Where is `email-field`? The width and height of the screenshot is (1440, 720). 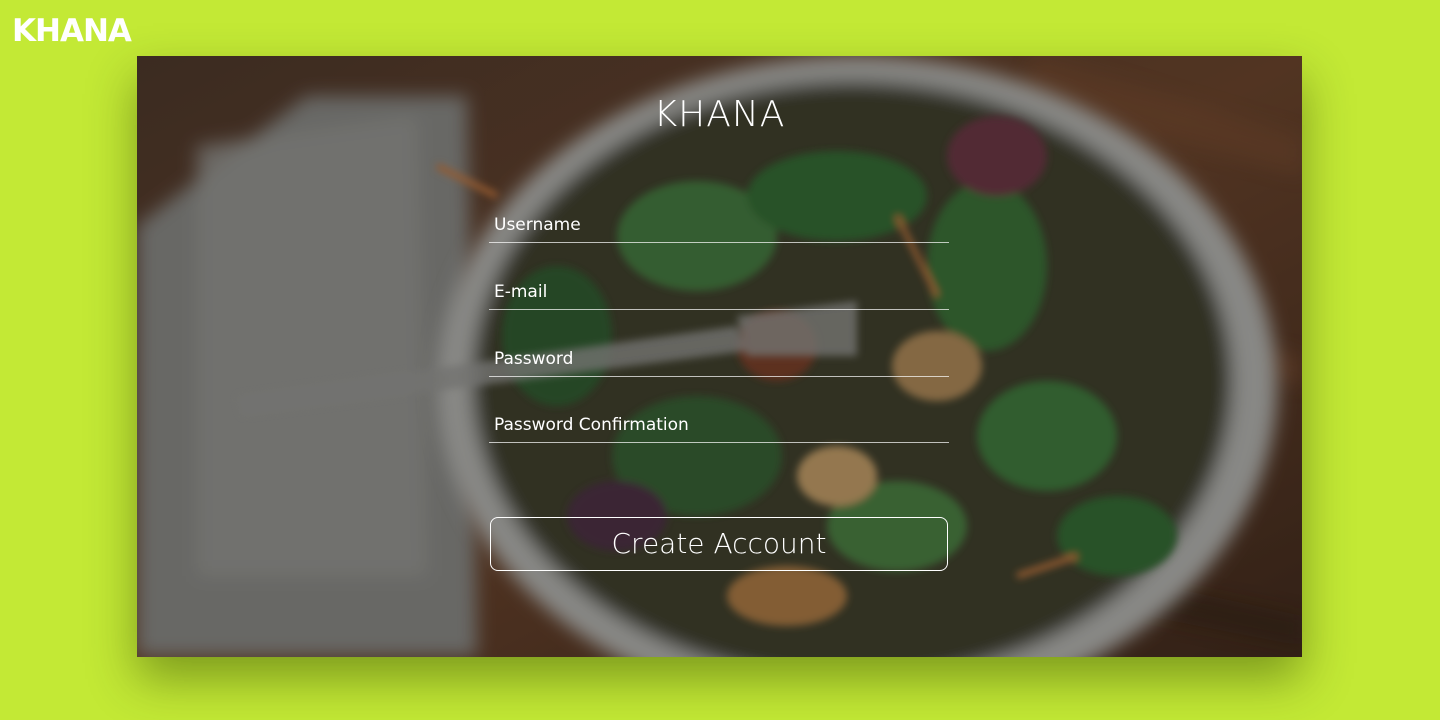
email-field is located at coordinates (719, 289).